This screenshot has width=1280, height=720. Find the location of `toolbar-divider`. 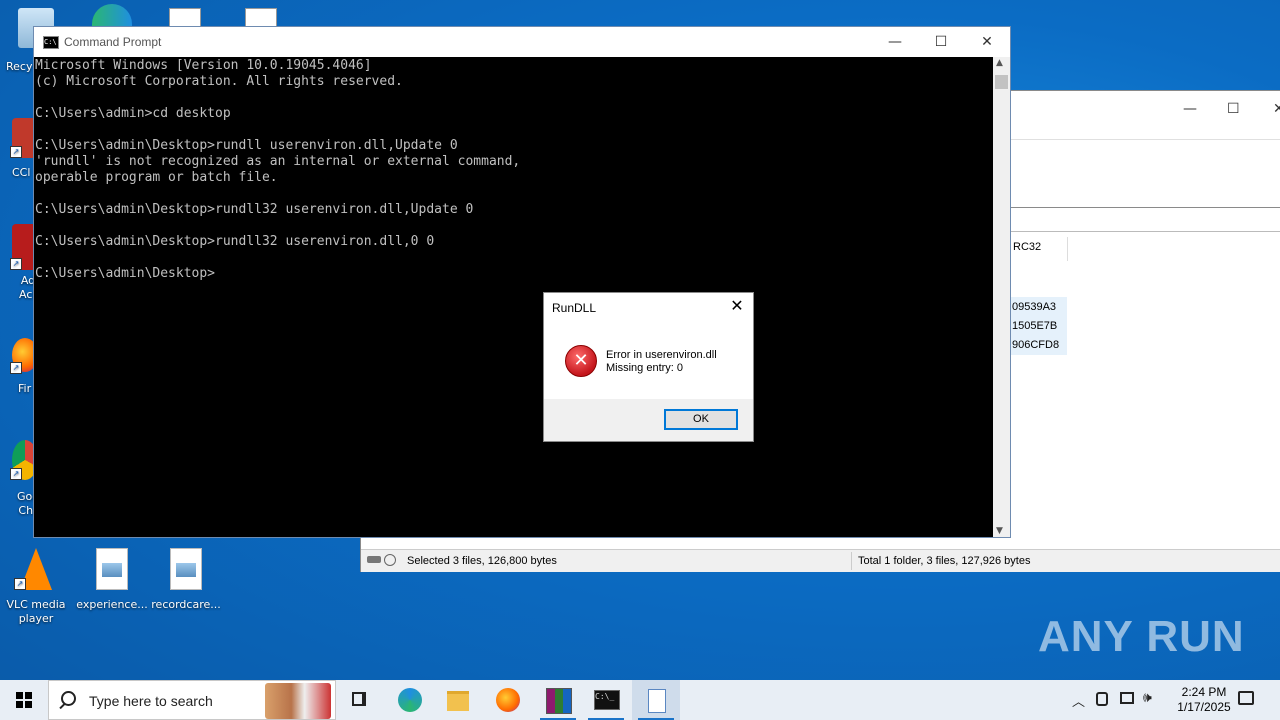

toolbar-divider is located at coordinates (1145, 207).